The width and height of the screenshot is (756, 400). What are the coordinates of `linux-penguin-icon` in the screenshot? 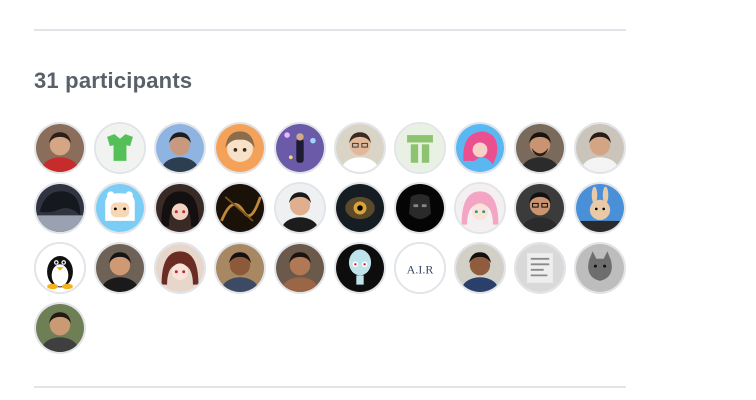 It's located at (60, 268).